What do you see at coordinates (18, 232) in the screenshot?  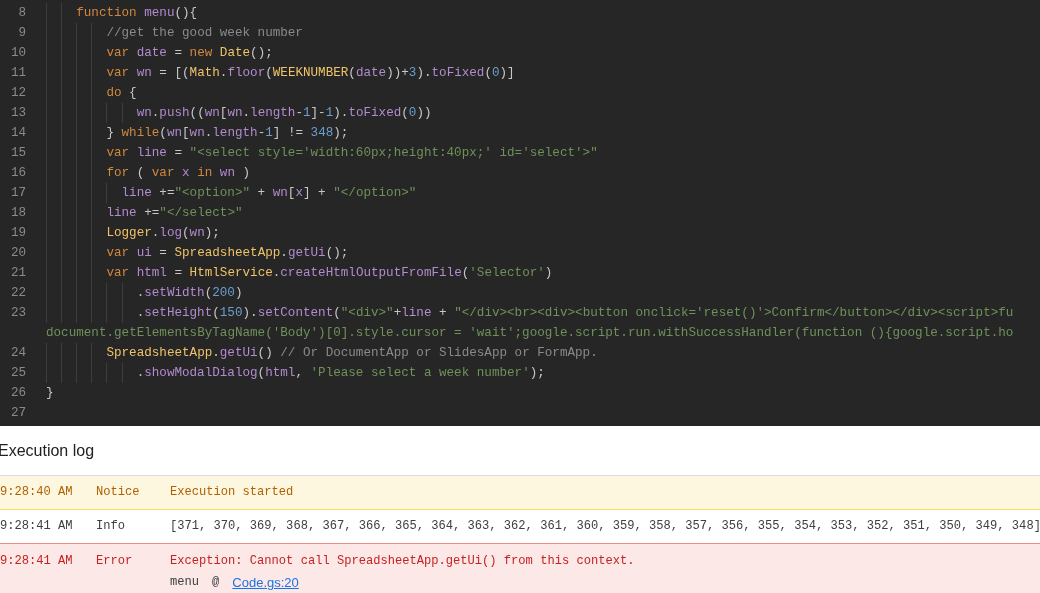 I see `line-number: 19` at bounding box center [18, 232].